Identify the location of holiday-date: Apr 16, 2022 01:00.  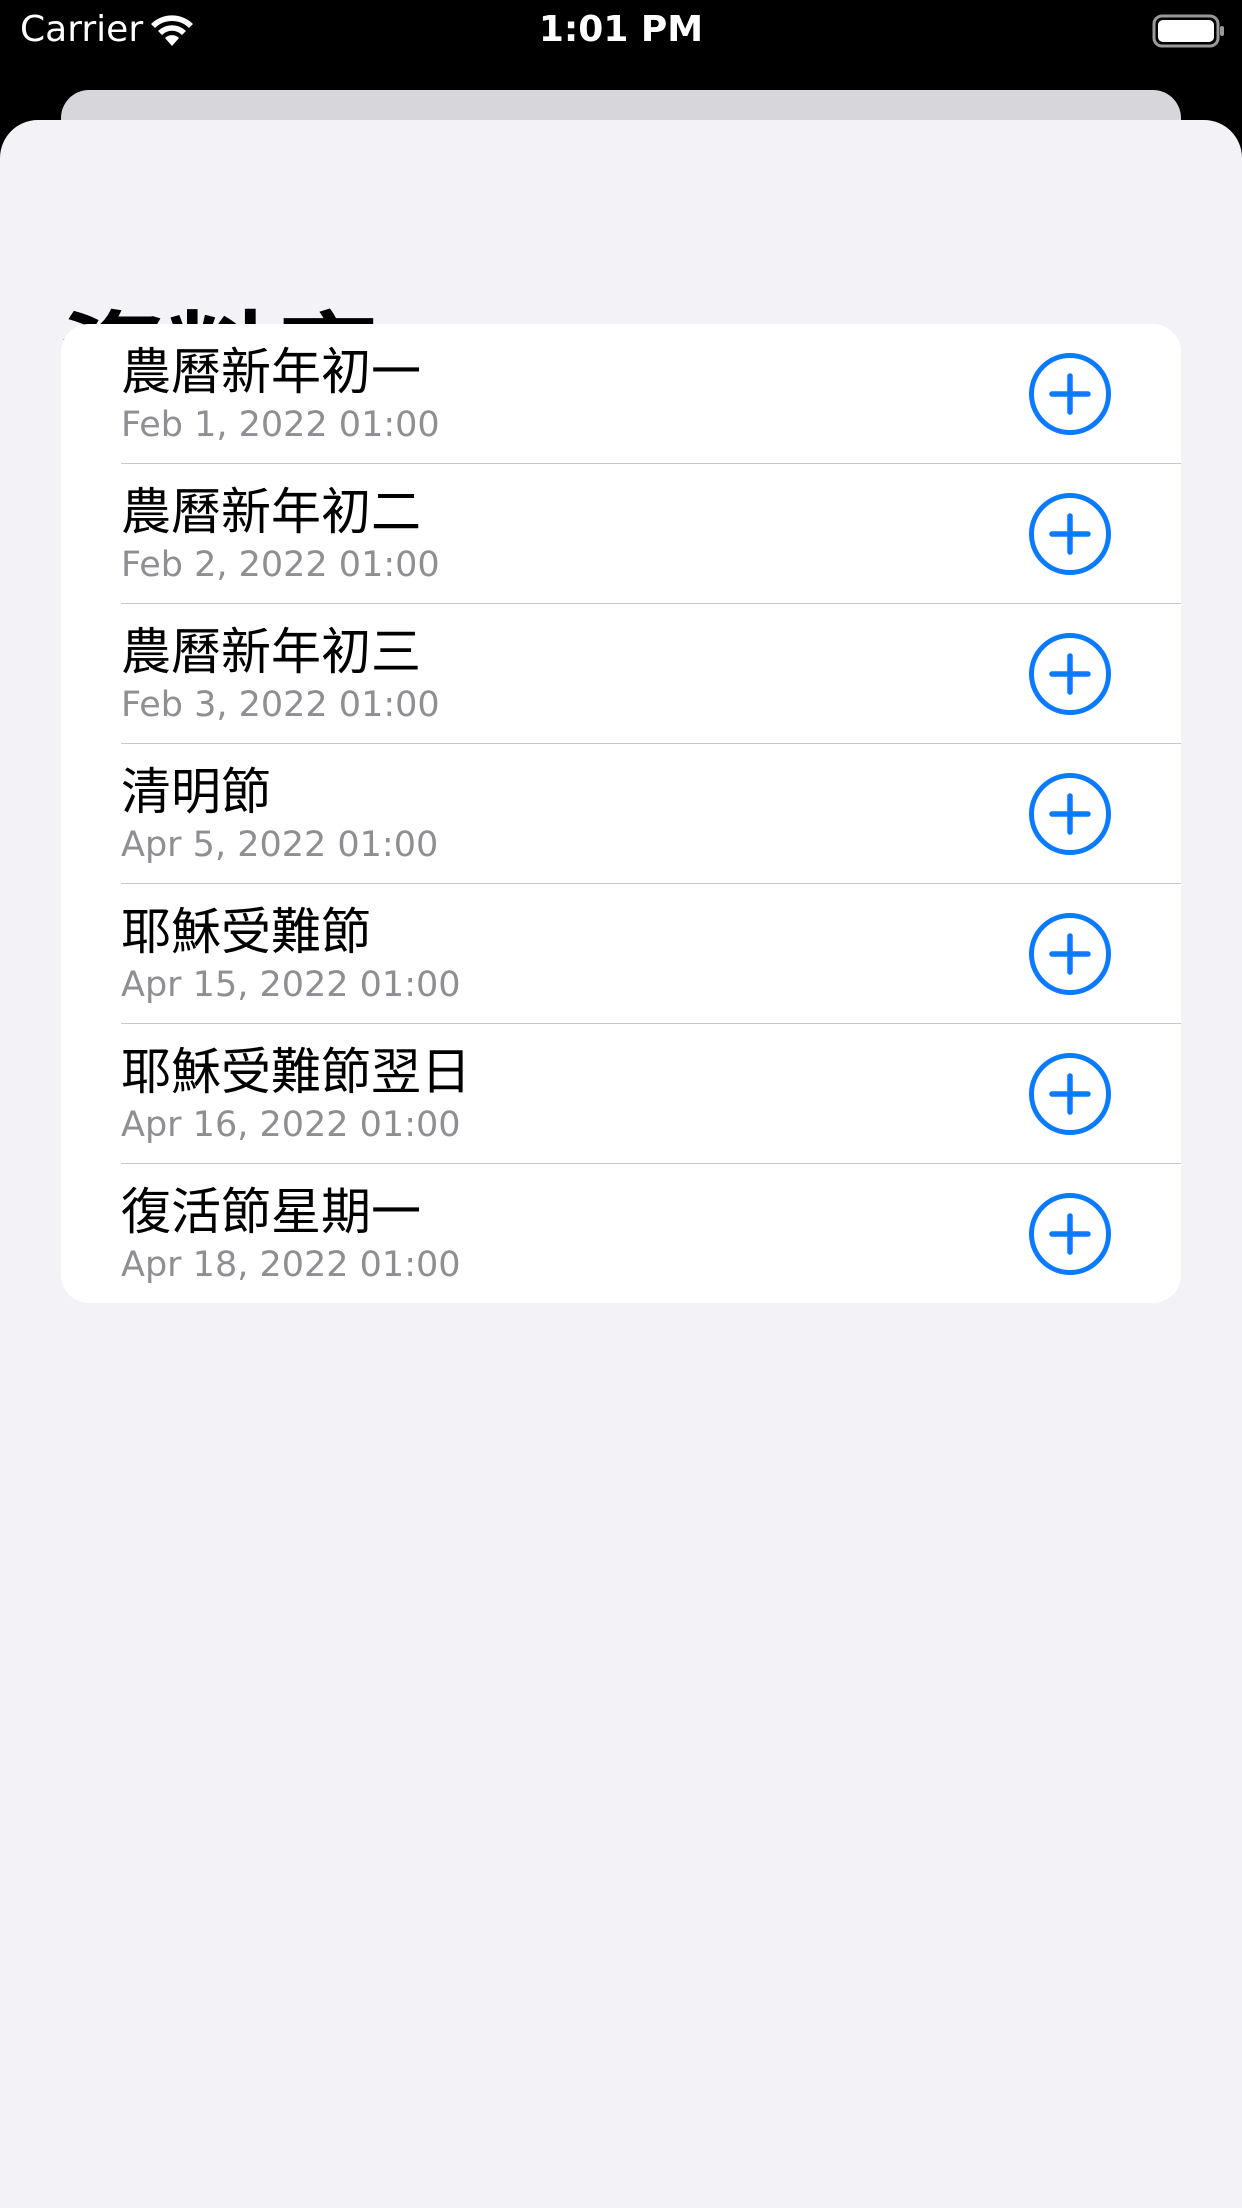
(291, 1125).